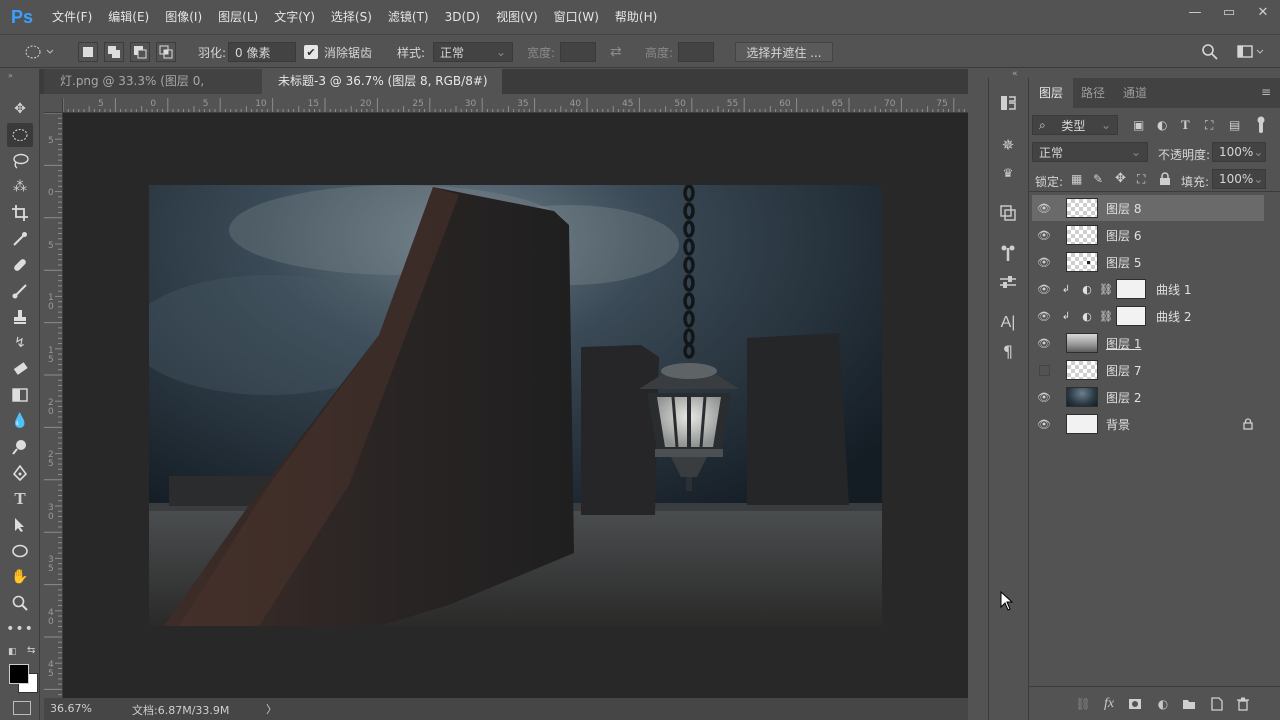 This screenshot has width=1280, height=720. Describe the element at coordinates (20, 109) in the screenshot. I see `move-tool-icon: ✥` at that location.